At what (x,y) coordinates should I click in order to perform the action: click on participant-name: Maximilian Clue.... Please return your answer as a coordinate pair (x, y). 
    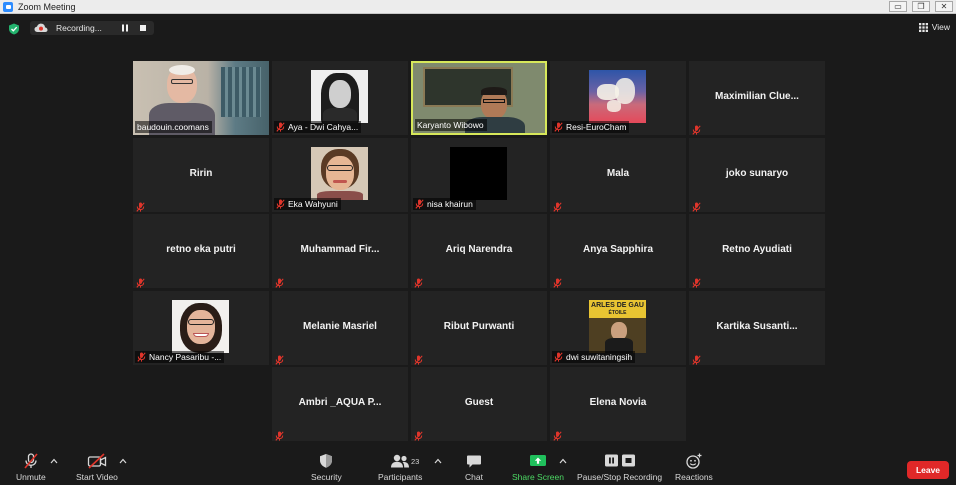
    Looking at the image, I should click on (757, 96).